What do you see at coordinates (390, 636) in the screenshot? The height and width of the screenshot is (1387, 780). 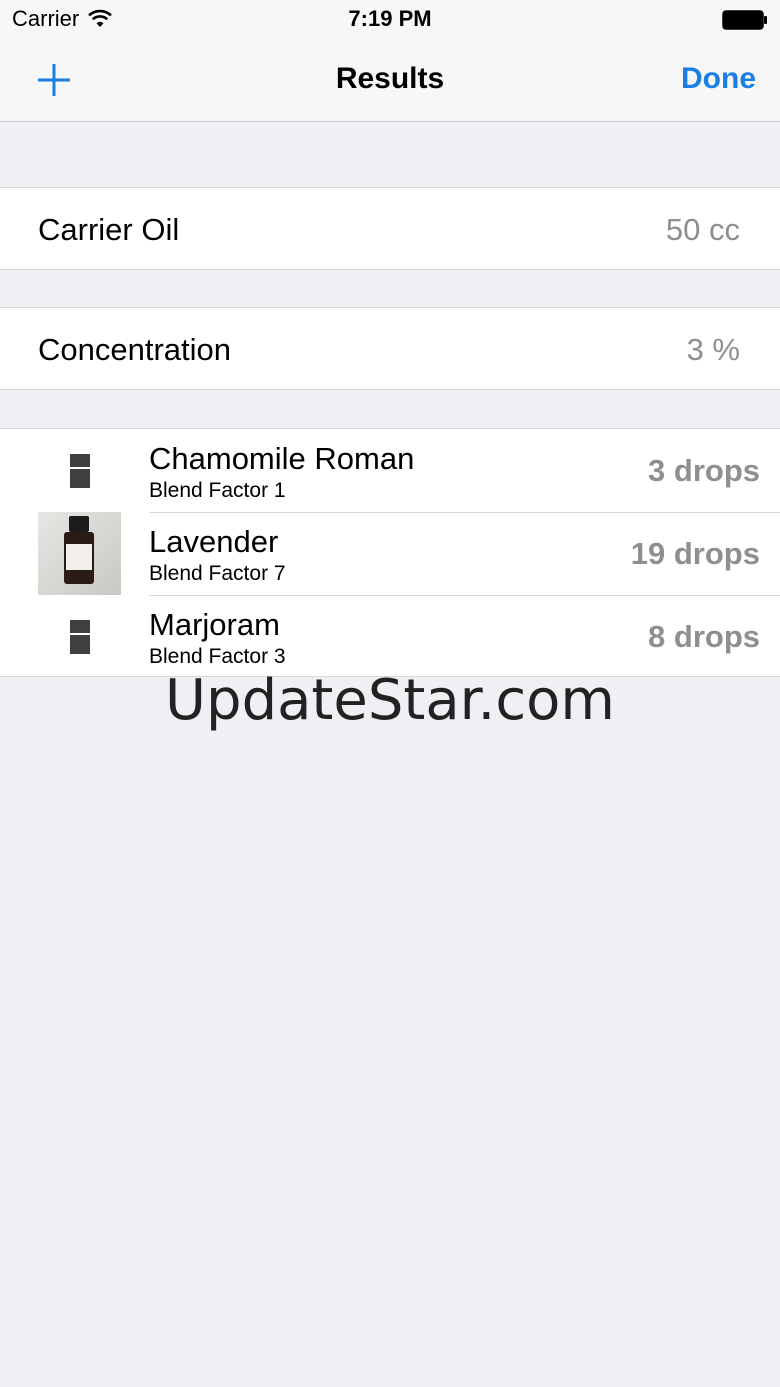 I see `oil-row-marjoram: Marjoram Blend Factor 3 8 drops` at bounding box center [390, 636].